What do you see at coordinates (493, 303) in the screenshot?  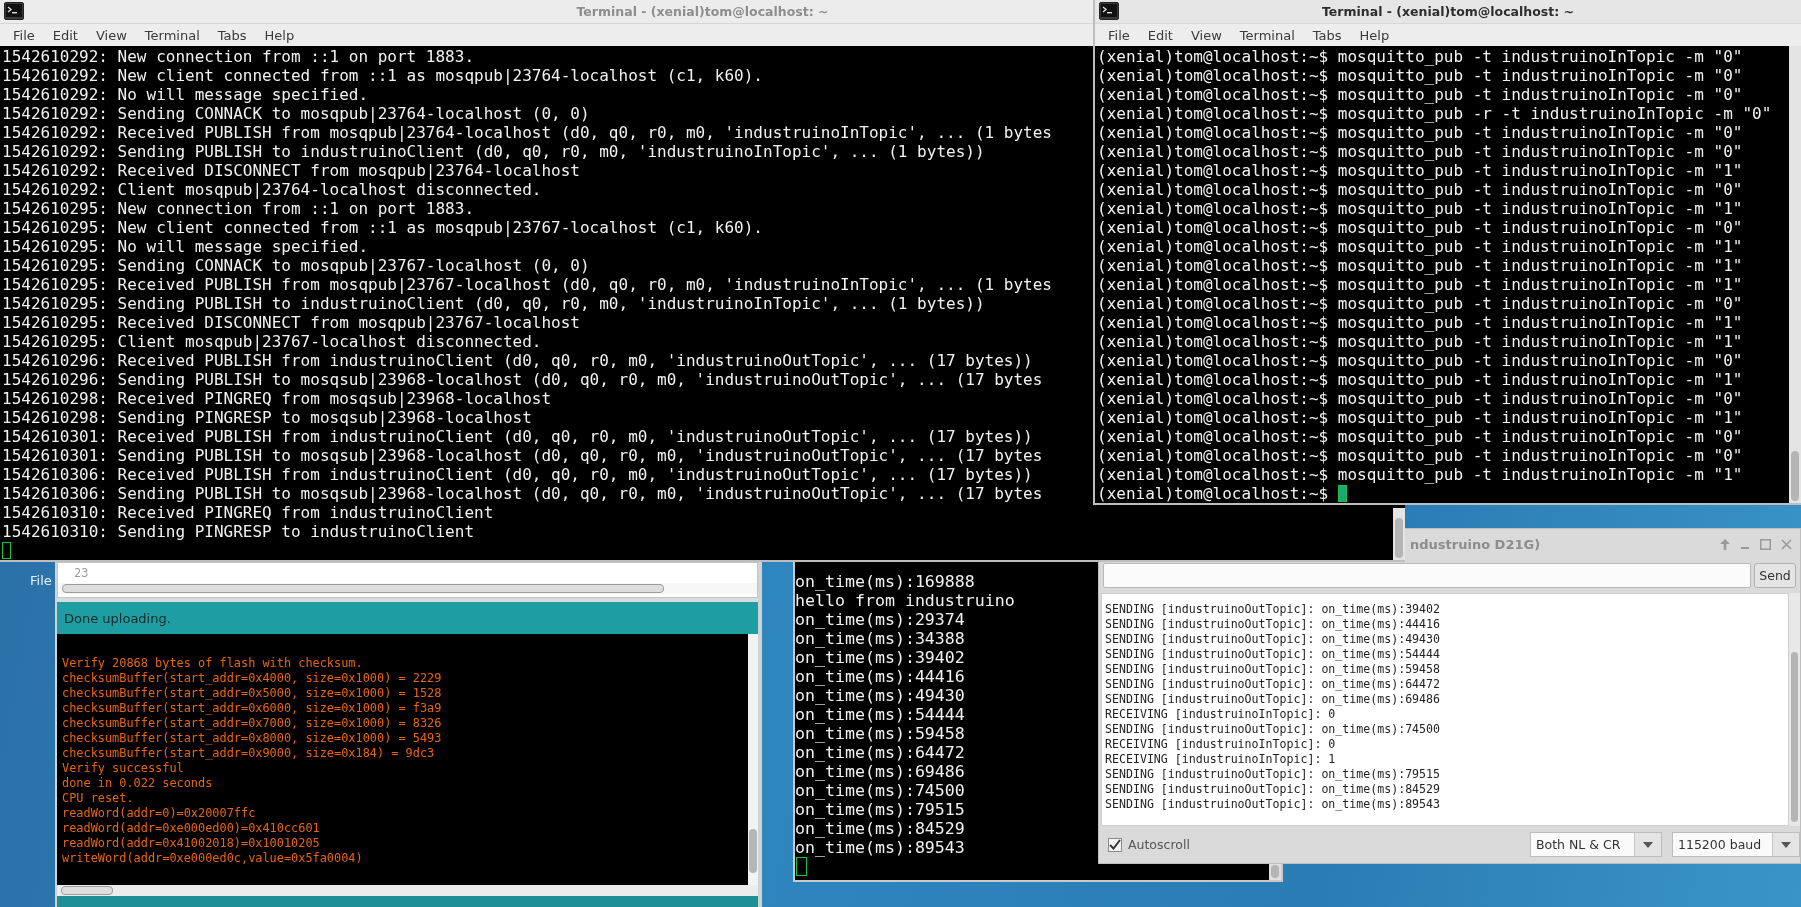 I see `log-line: 1542610295: Sending PUBLISH to industruinoClient (d0, q0, r0, m0, 'industruinoInTopic', ... (1 bytes))` at bounding box center [493, 303].